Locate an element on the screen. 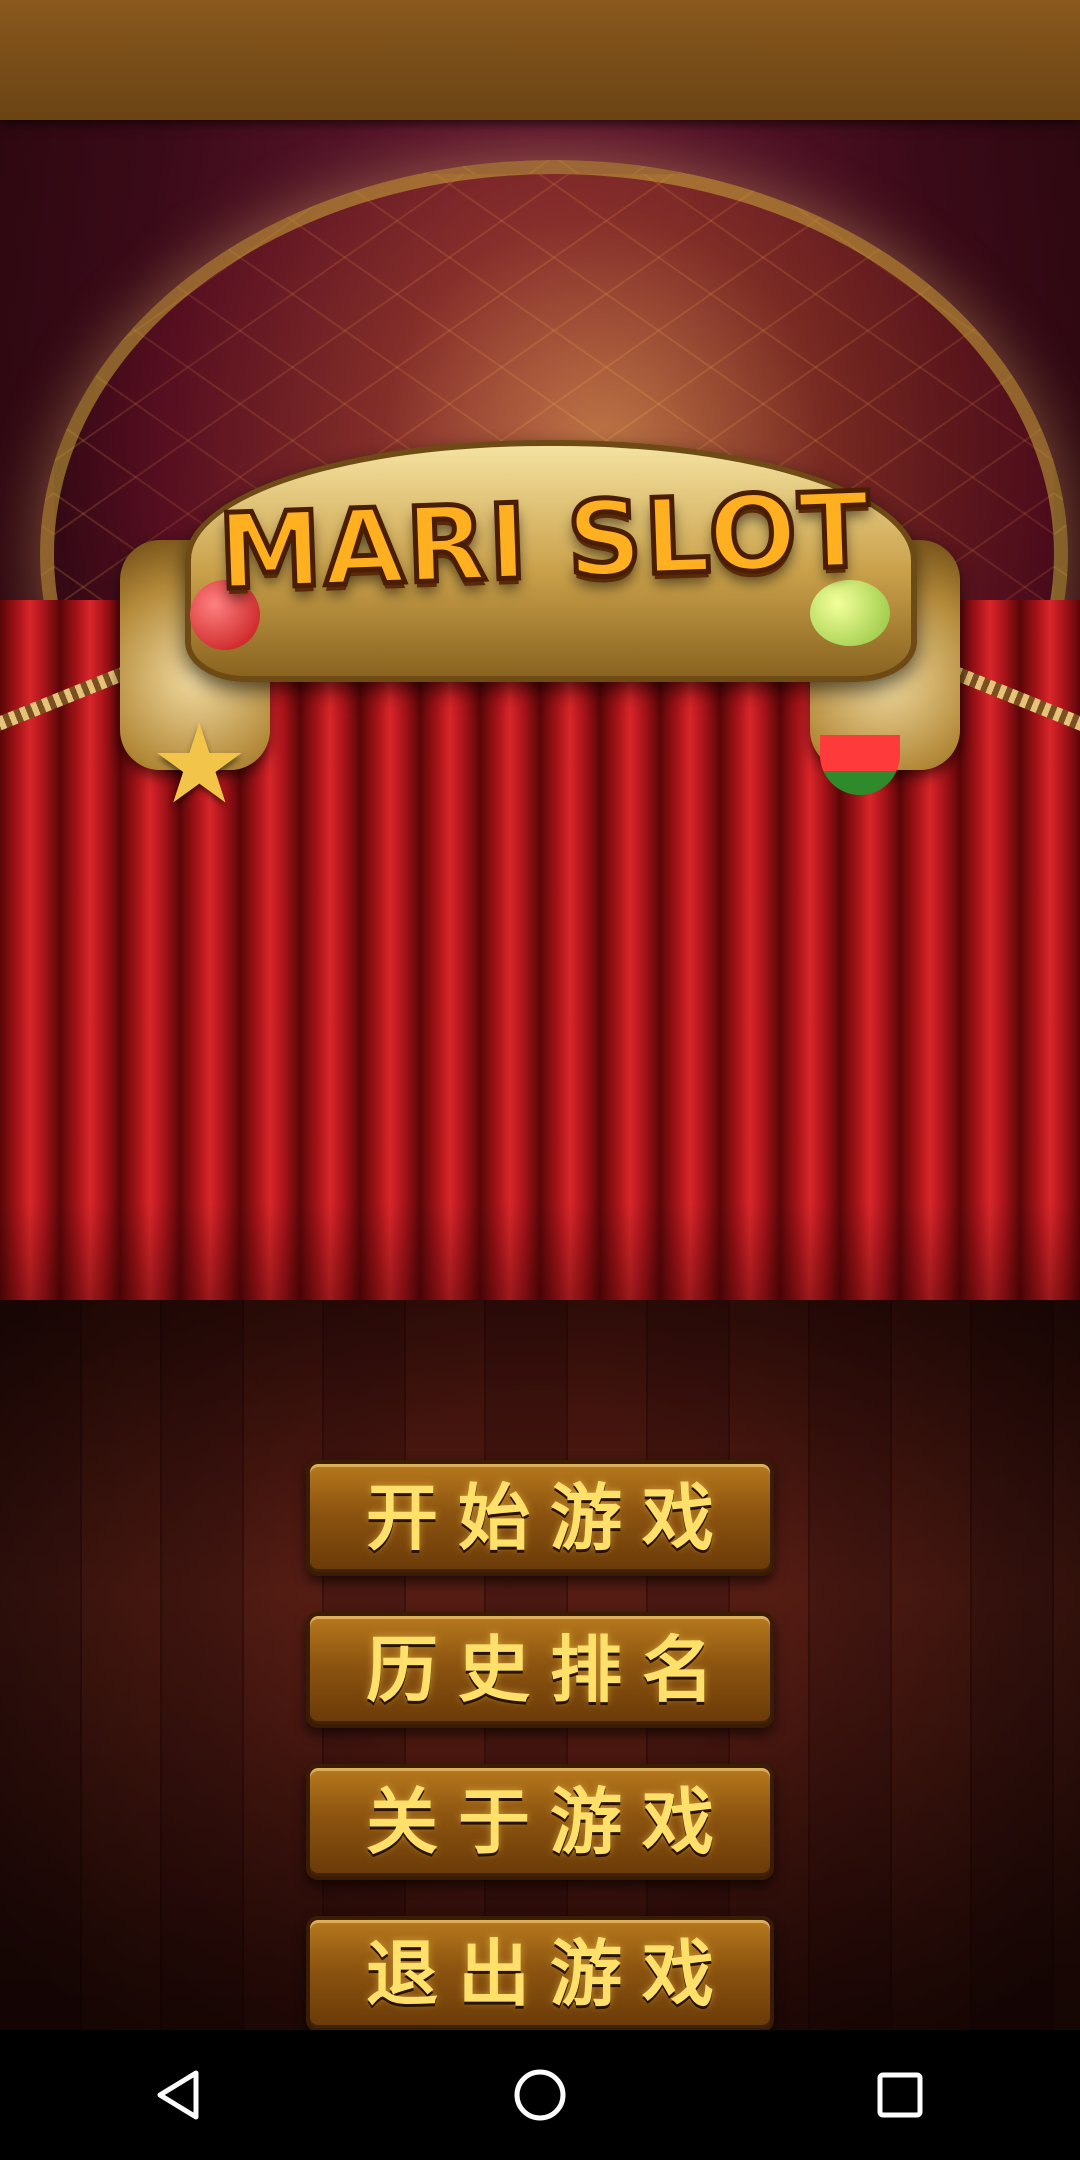 This screenshot has width=1080, height=2160. back-button is located at coordinates (180, 2095).